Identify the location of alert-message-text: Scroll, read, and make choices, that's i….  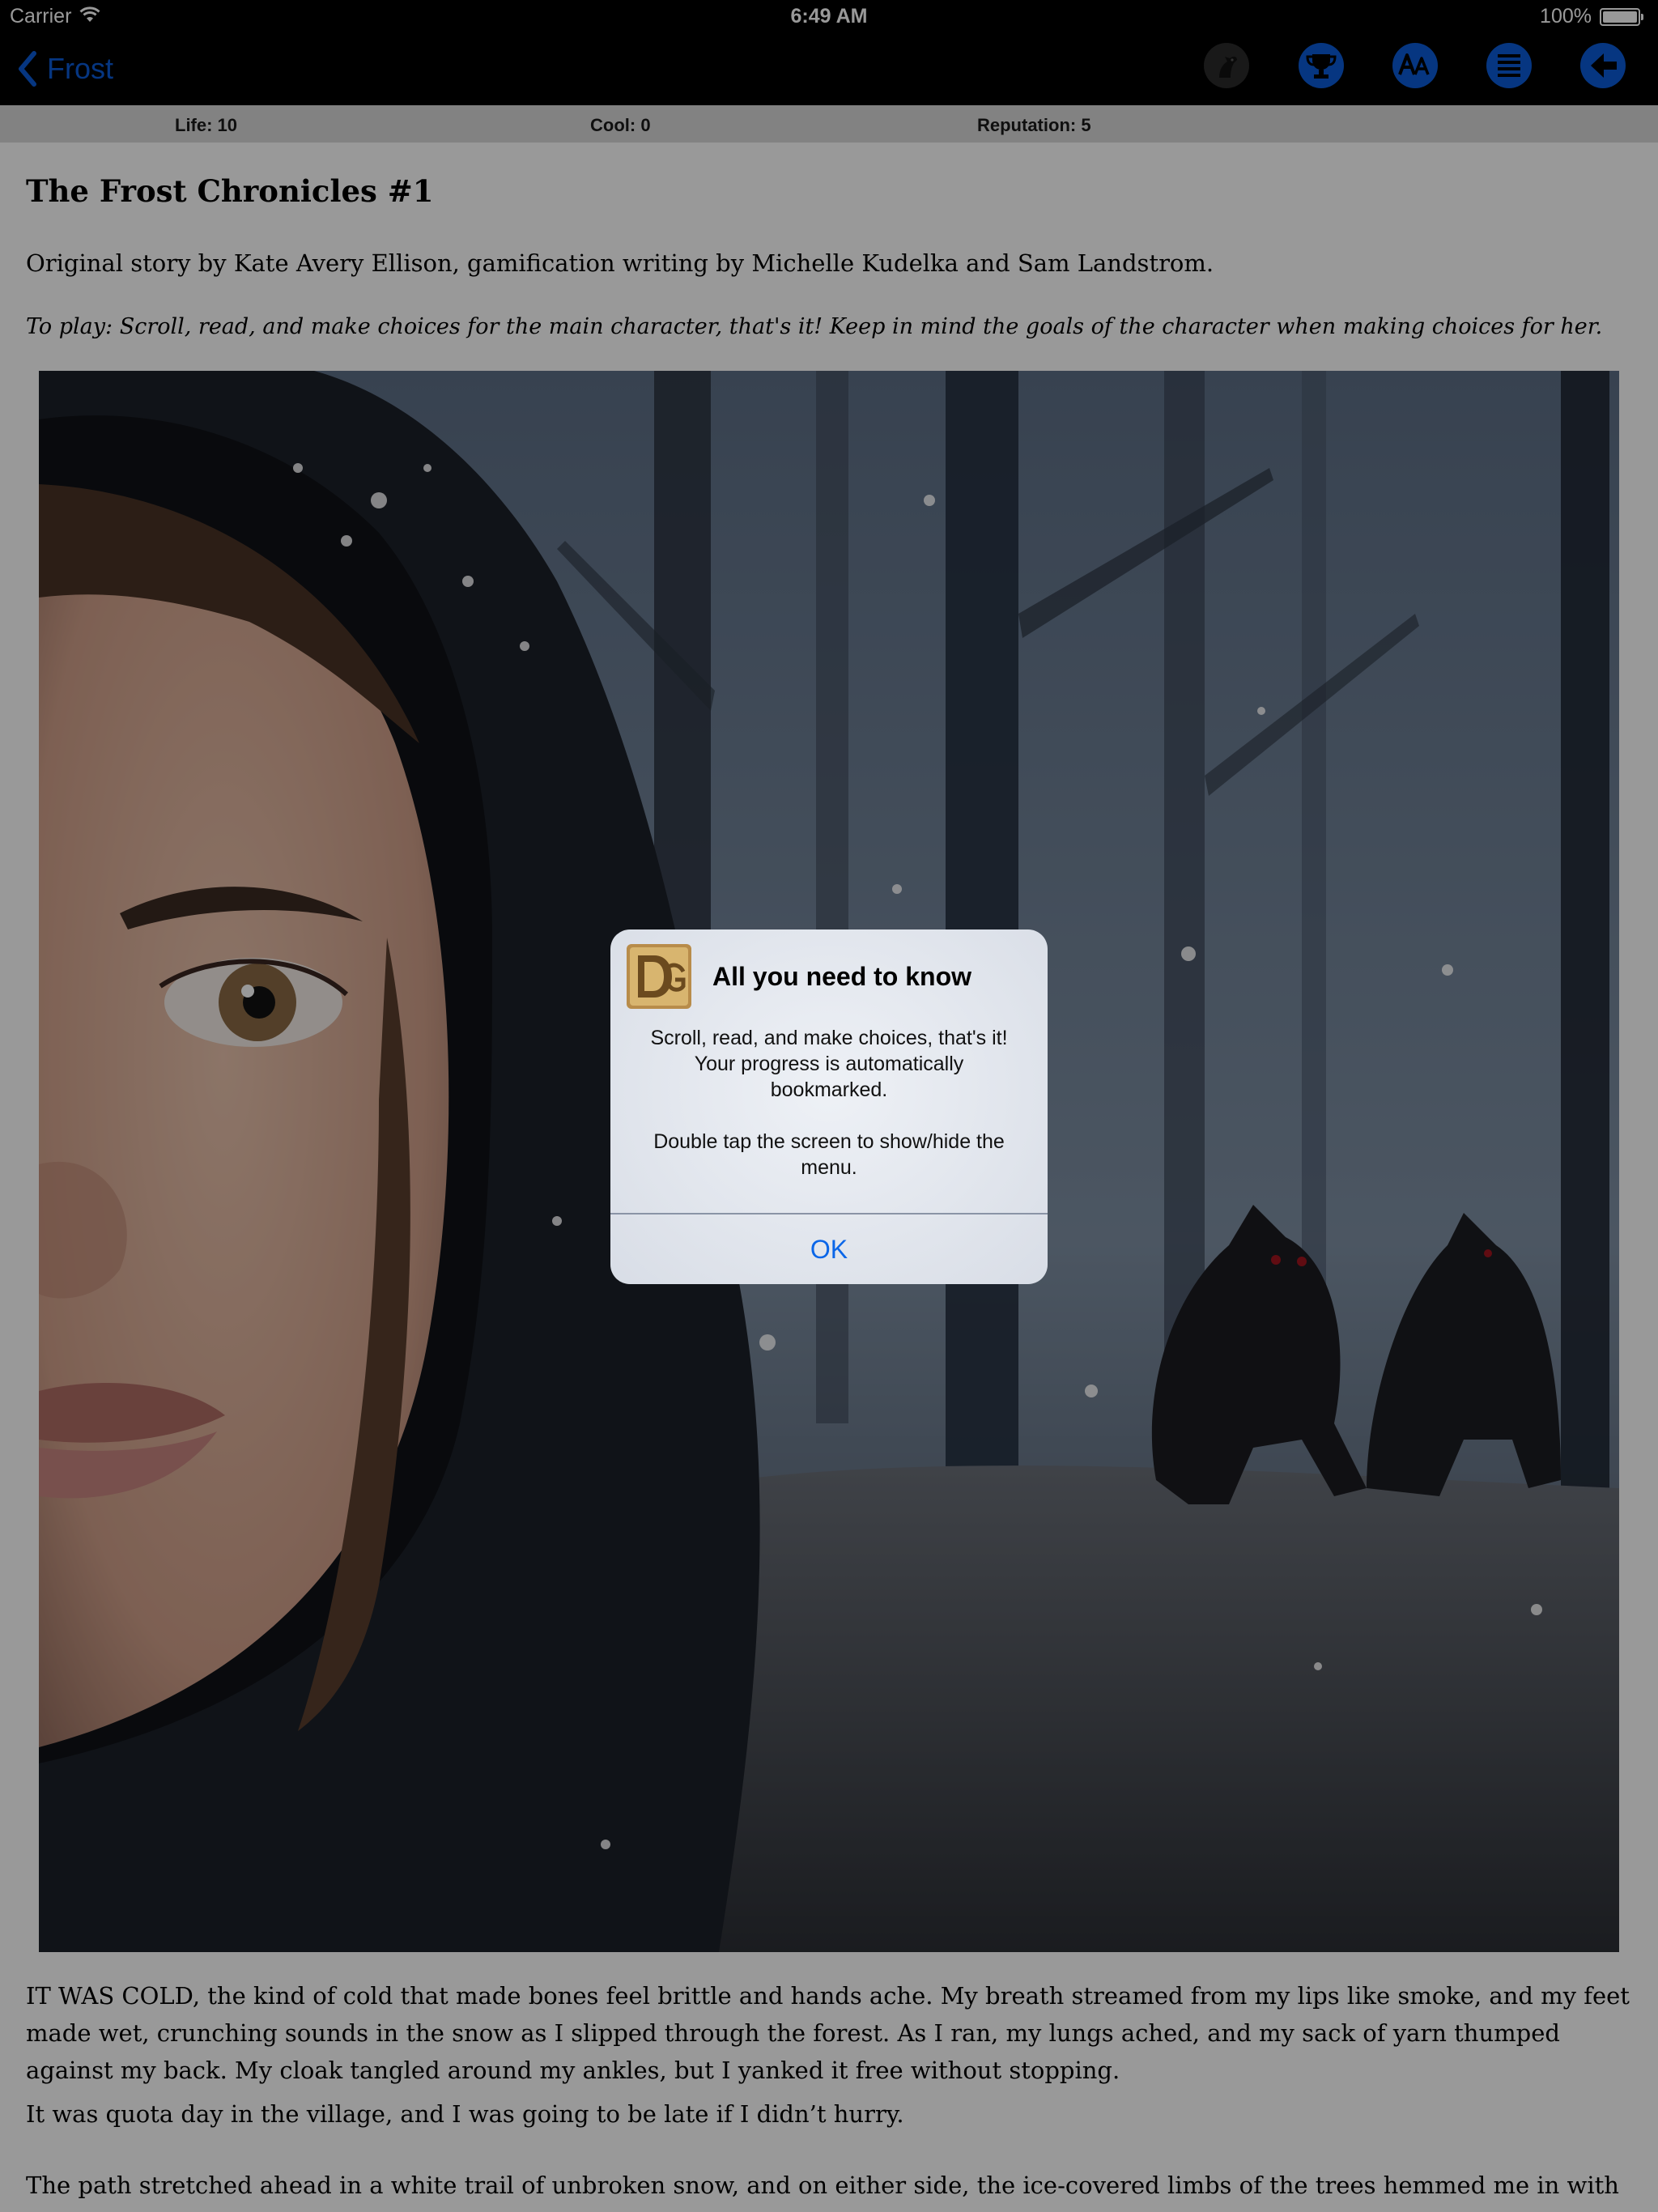
(829, 1064).